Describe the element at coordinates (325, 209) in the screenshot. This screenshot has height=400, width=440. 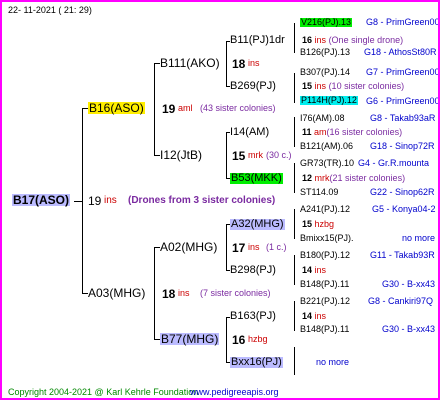
I see `g4-name: A241(PJ).12` at that location.